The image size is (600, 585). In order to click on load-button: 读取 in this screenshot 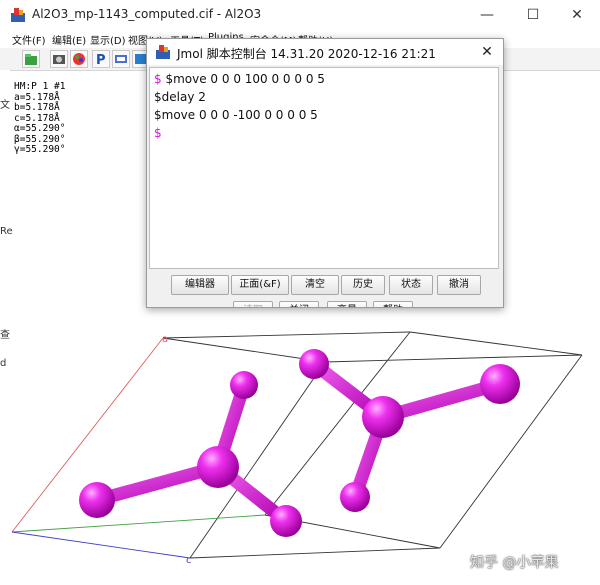, I will do `click(253, 304)`.